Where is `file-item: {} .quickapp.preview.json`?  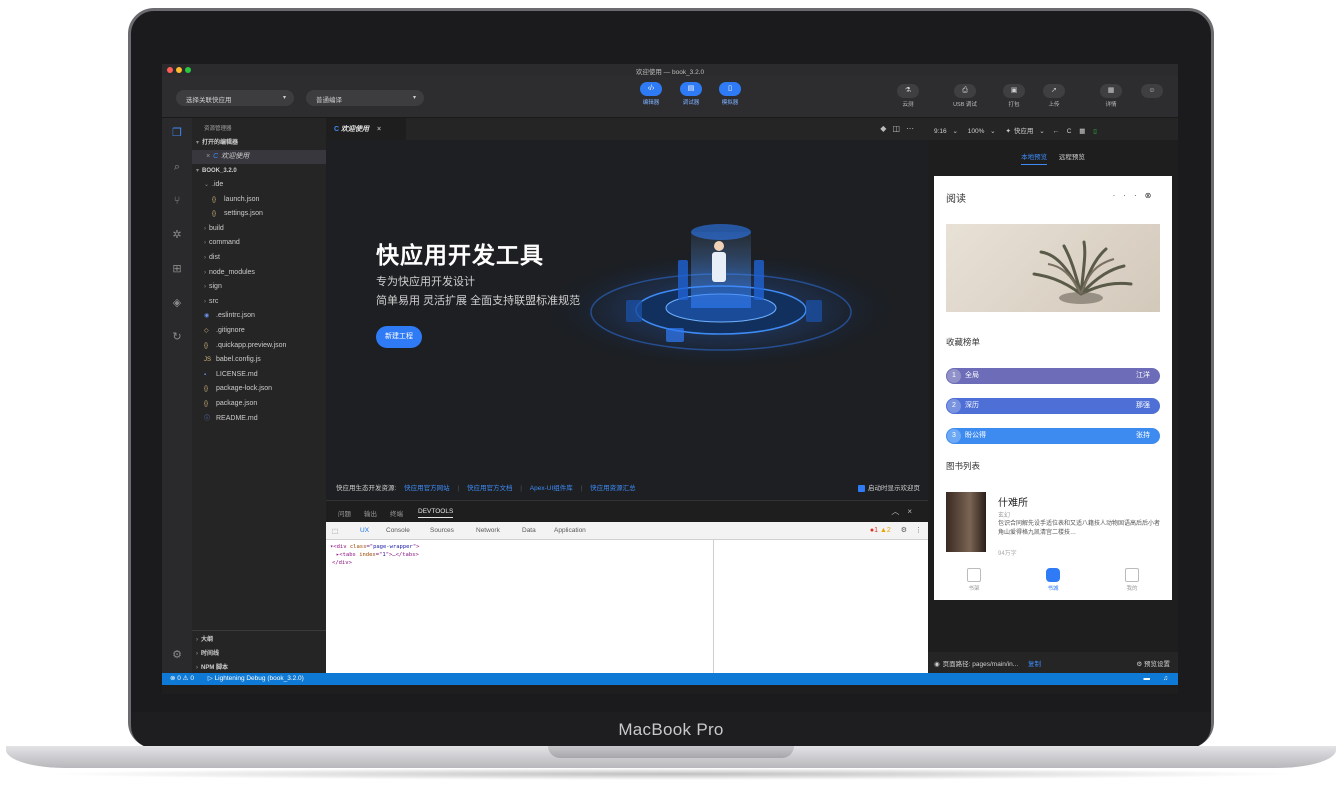 file-item: {} .quickapp.preview.json is located at coordinates (259, 346).